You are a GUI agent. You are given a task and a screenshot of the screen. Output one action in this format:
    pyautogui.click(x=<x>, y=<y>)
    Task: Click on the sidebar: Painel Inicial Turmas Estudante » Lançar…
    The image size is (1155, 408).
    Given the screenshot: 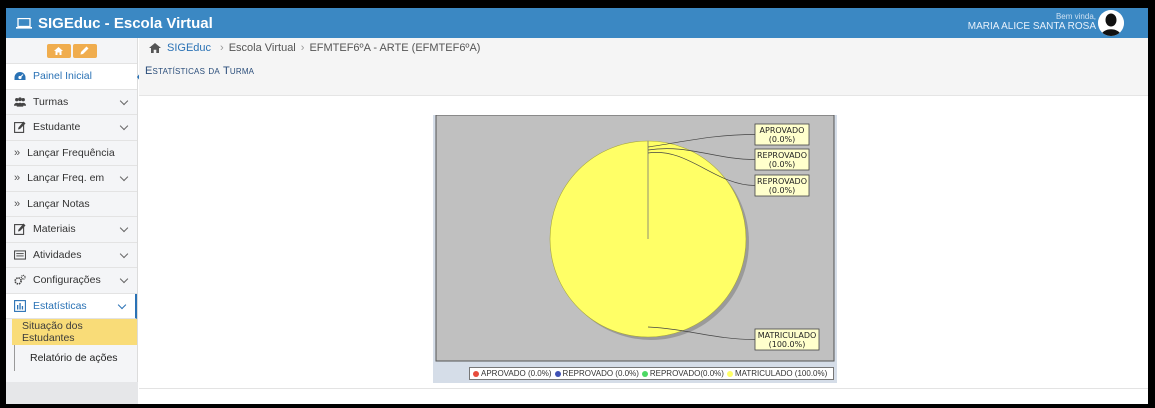 What is the action you would take?
    pyautogui.click(x=75, y=221)
    